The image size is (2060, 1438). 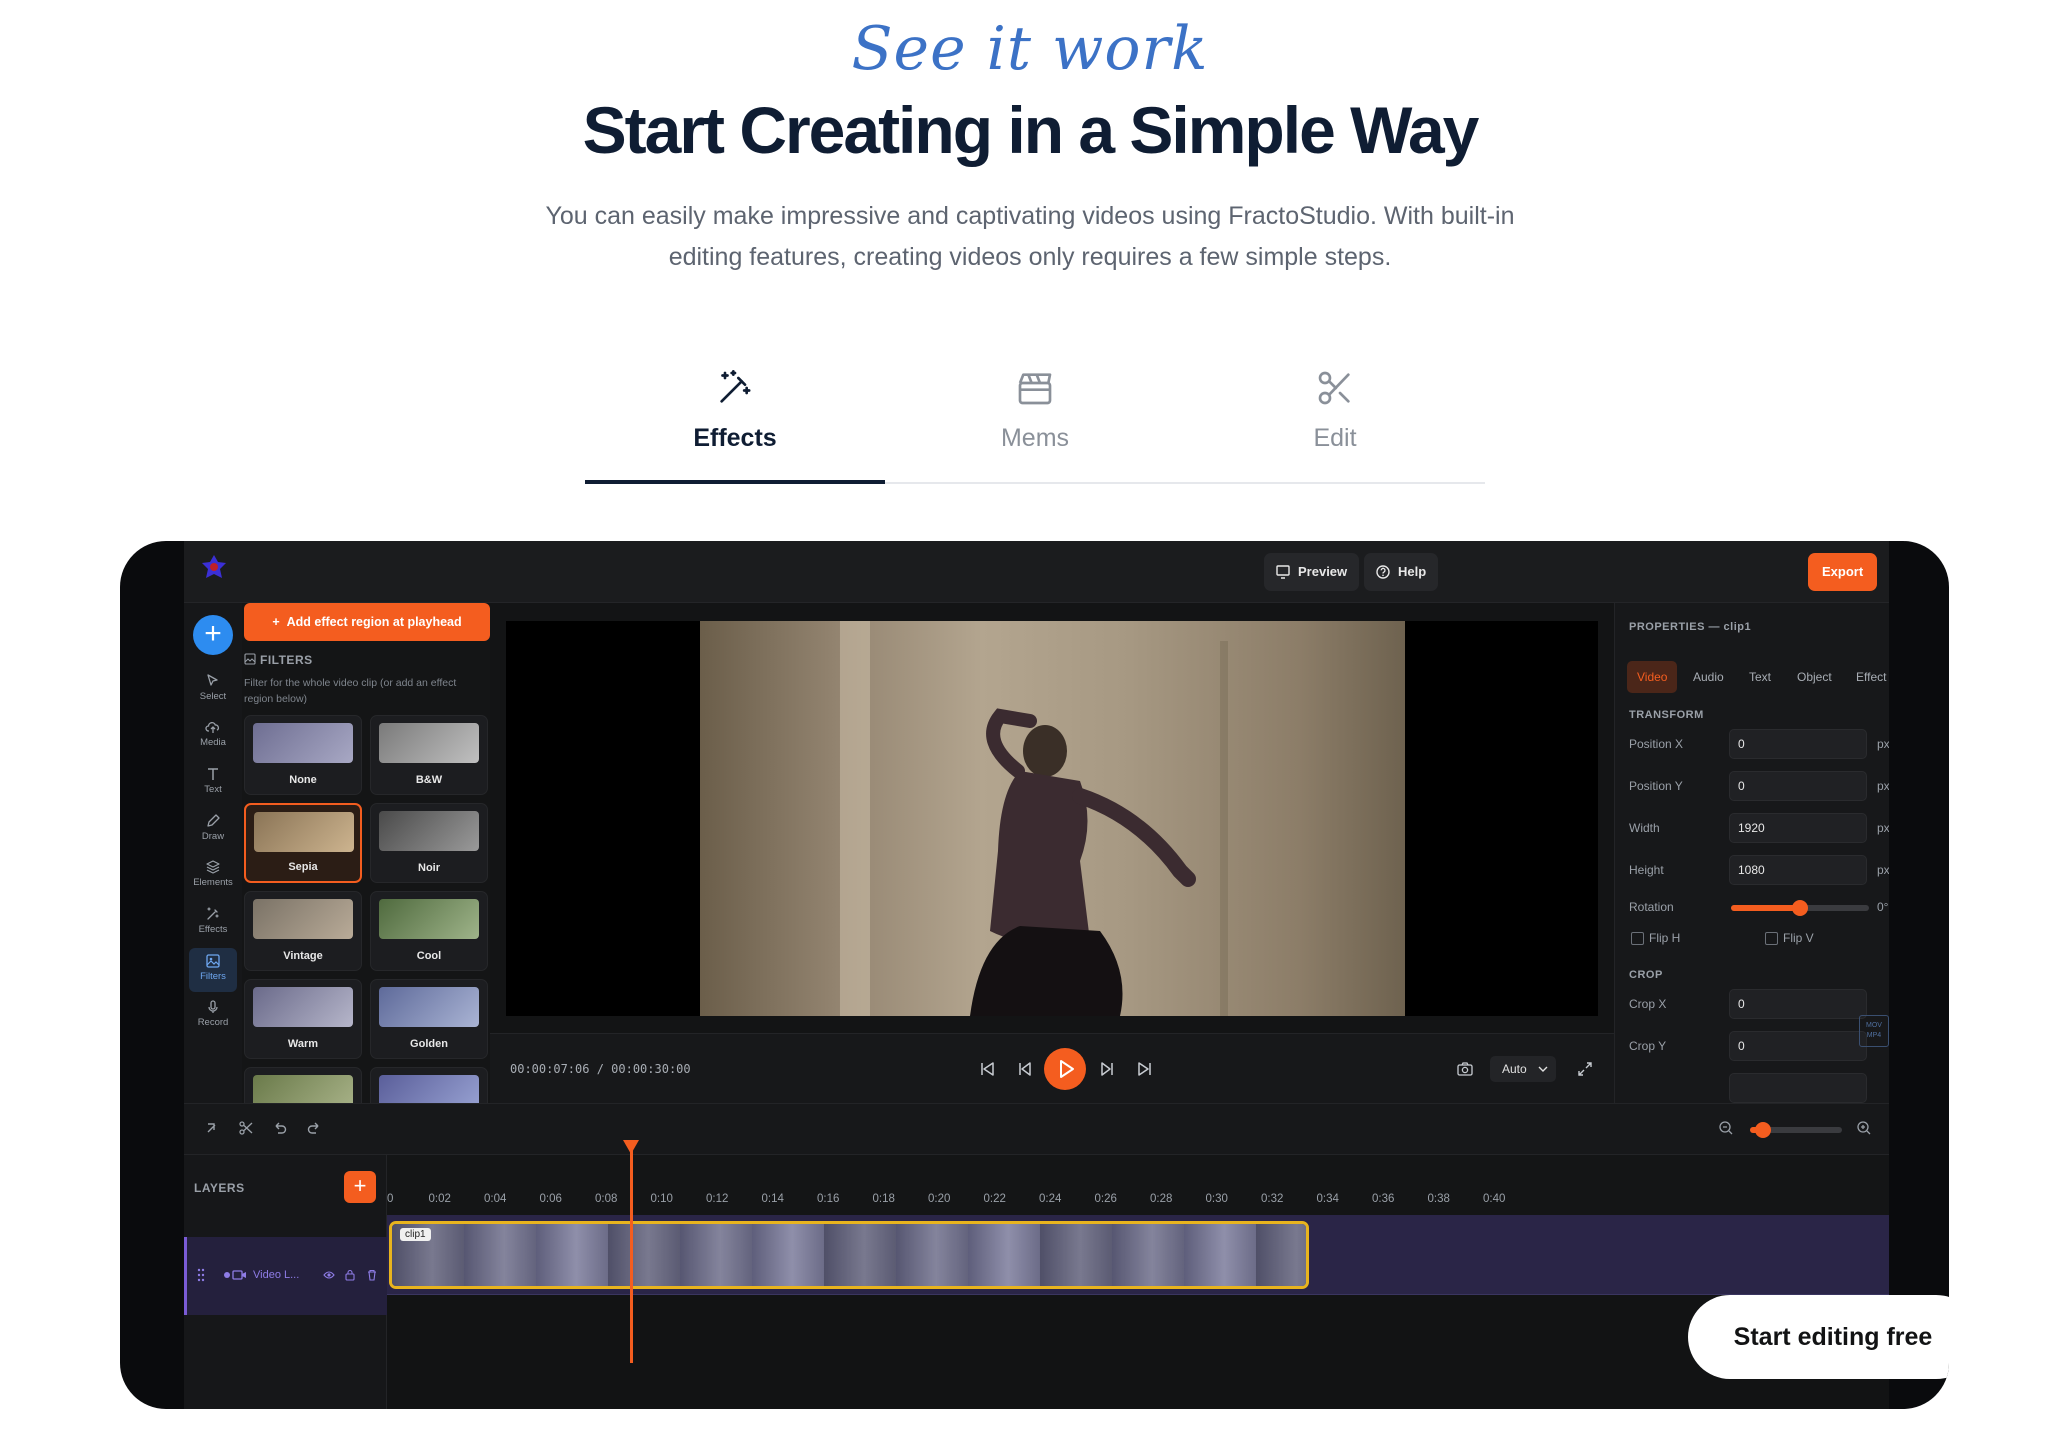 I want to click on filter-cool: Cool, so click(x=429, y=931).